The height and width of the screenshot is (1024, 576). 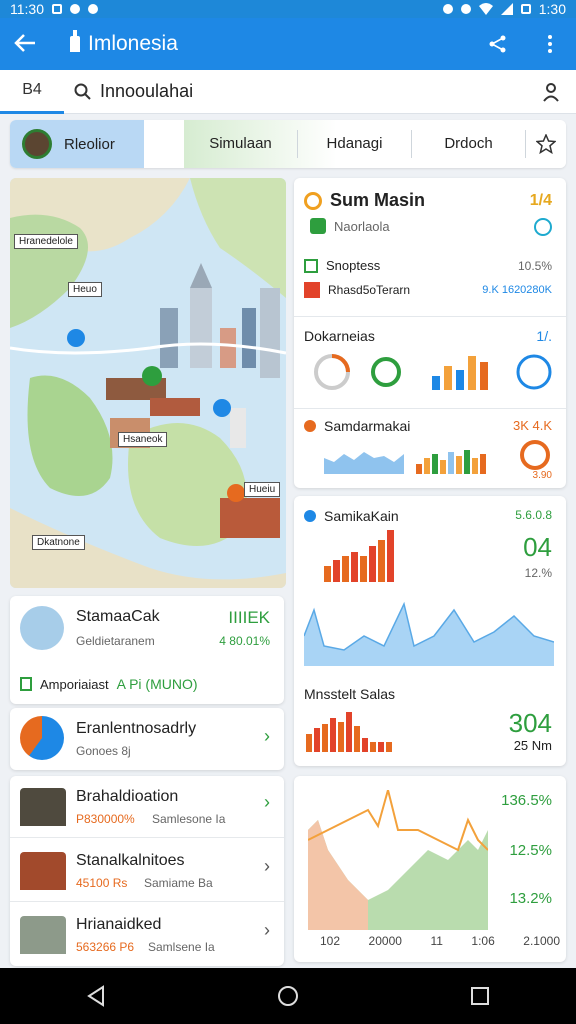 What do you see at coordinates (288, 9) in the screenshot?
I see `status-bar: 11:30 1:30` at bounding box center [288, 9].